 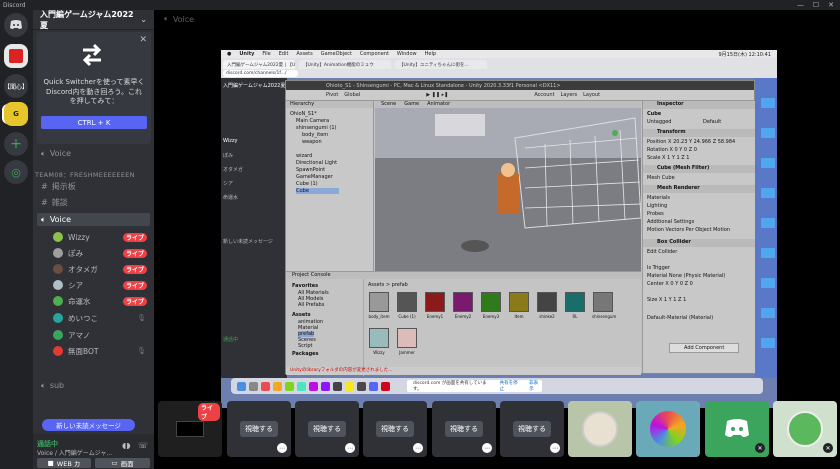 What do you see at coordinates (260, 73) in the screenshot?
I see `browser-url: discord.com/channels/1f.../` at bounding box center [260, 73].